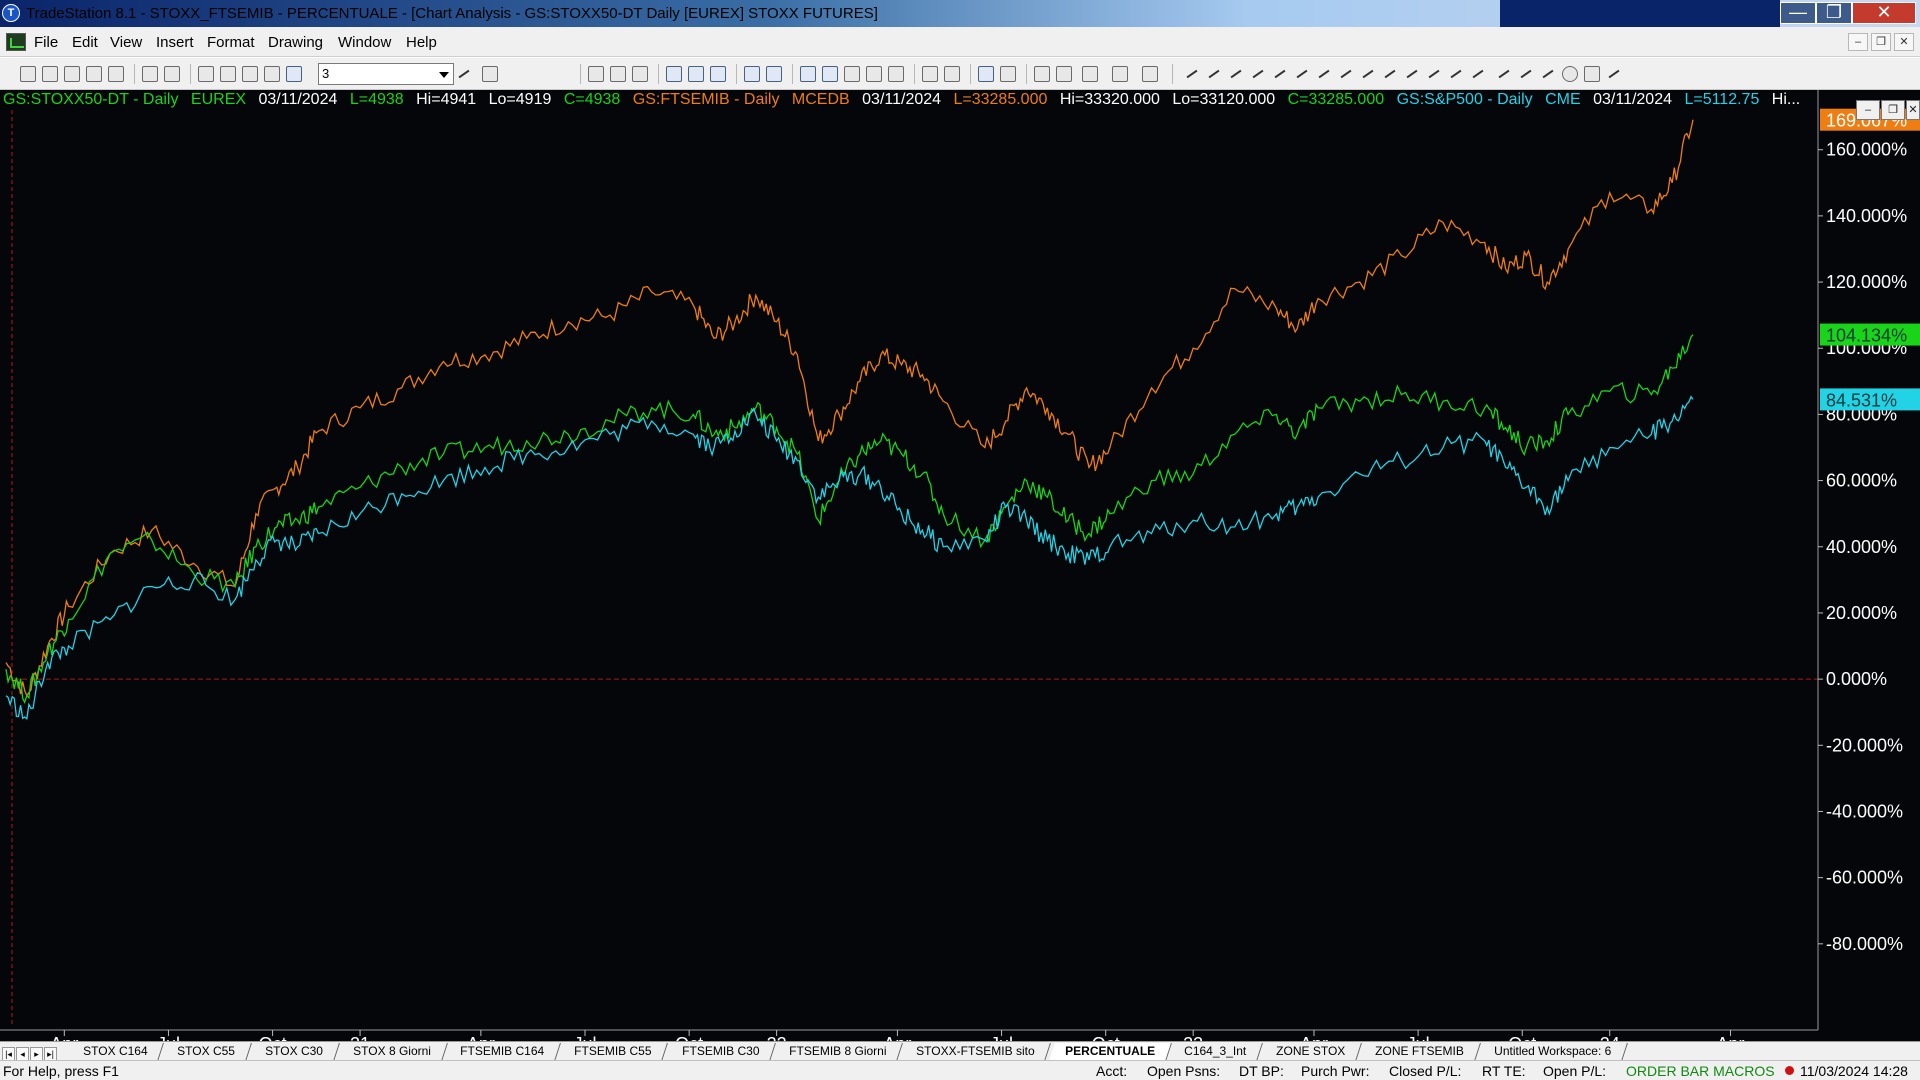 This screenshot has width=1920, height=1080. What do you see at coordinates (207, 1052) in the screenshot?
I see `tab-stox-c55: STOX C55` at bounding box center [207, 1052].